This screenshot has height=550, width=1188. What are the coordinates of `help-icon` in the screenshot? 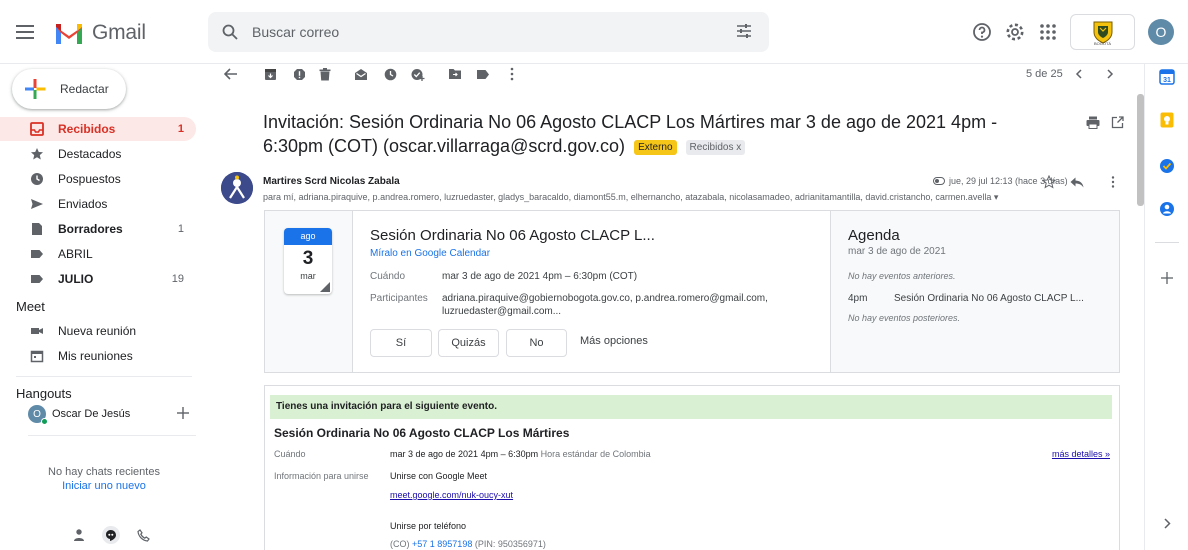 It's located at (982, 32).